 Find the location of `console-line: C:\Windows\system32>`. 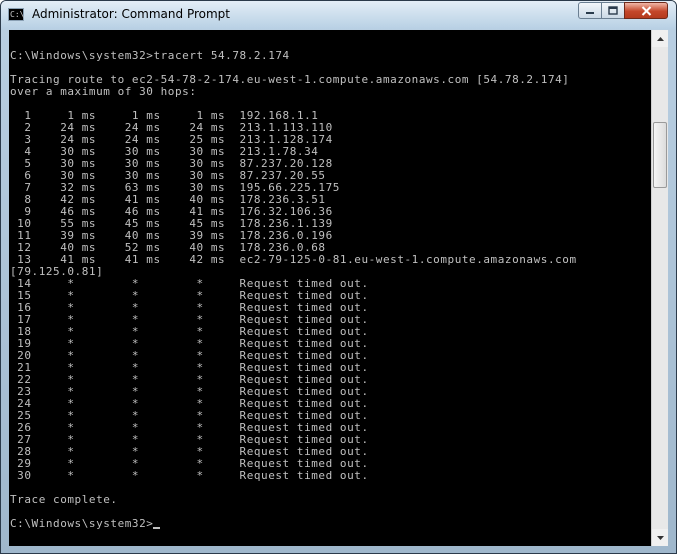

console-line: C:\Windows\system32> is located at coordinates (293, 524).